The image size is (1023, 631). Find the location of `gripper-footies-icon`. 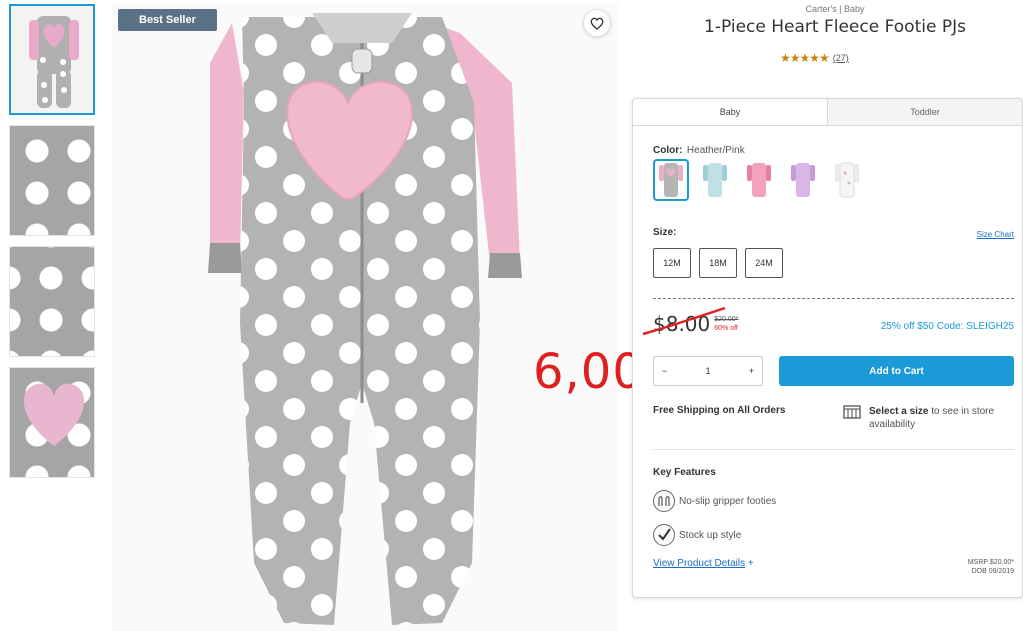

gripper-footies-icon is located at coordinates (664, 501).